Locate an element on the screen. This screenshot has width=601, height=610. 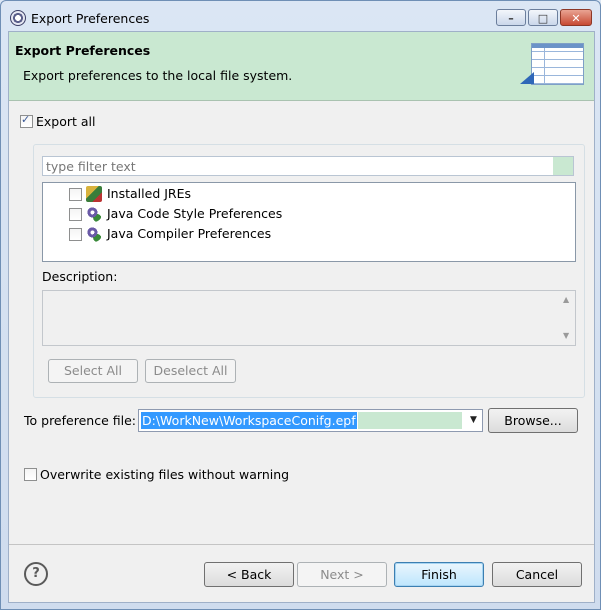
overwrite-label: Overwrite existing files without warning is located at coordinates (164, 474).